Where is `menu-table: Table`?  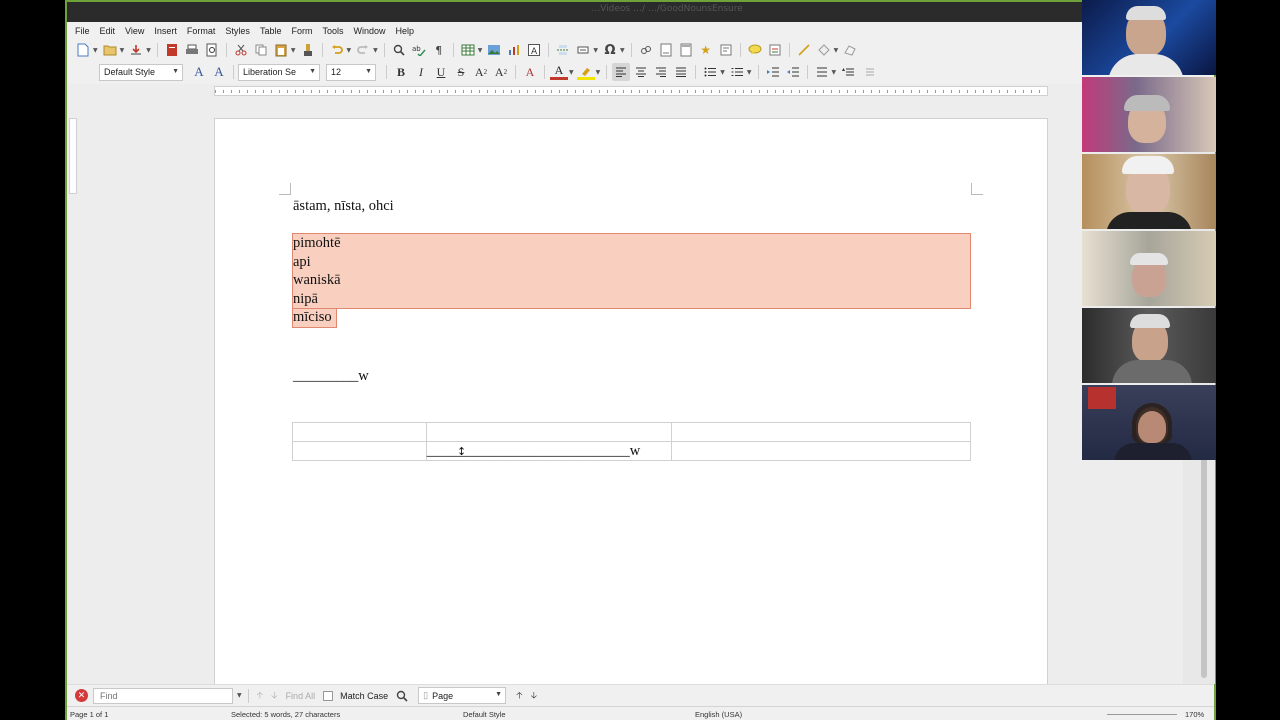 menu-table: Table is located at coordinates (271, 31).